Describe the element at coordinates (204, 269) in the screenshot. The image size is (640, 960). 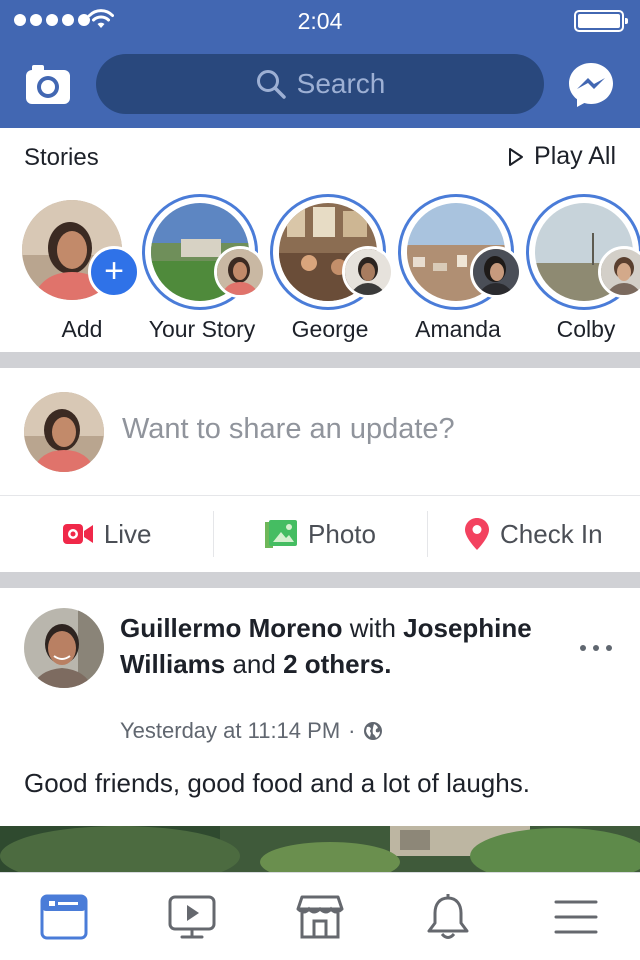
I see `story-your-story: Your Story` at that location.